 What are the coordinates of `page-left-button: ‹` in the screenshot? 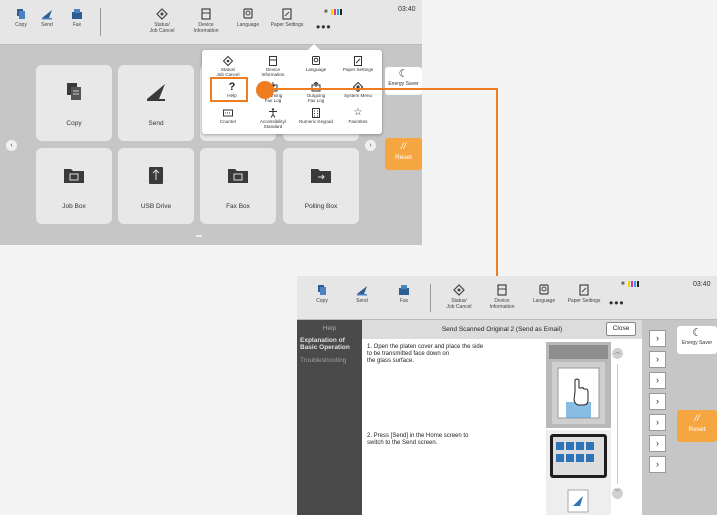 It's located at (11, 145).